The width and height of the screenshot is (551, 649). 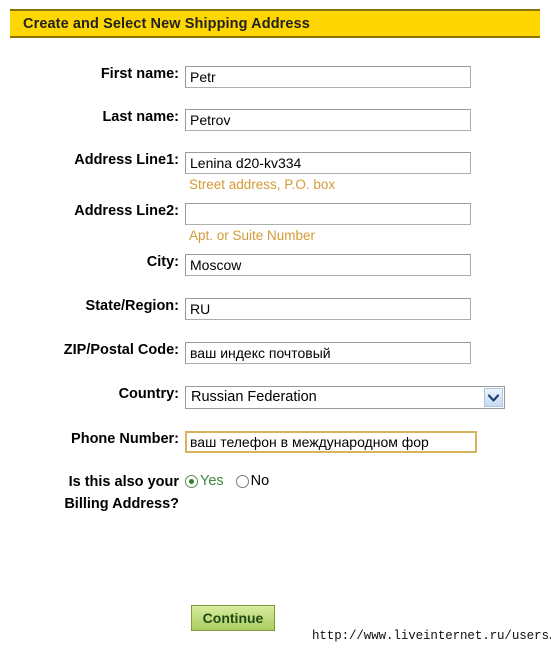 What do you see at coordinates (233, 618) in the screenshot?
I see `continue-button: Continue` at bounding box center [233, 618].